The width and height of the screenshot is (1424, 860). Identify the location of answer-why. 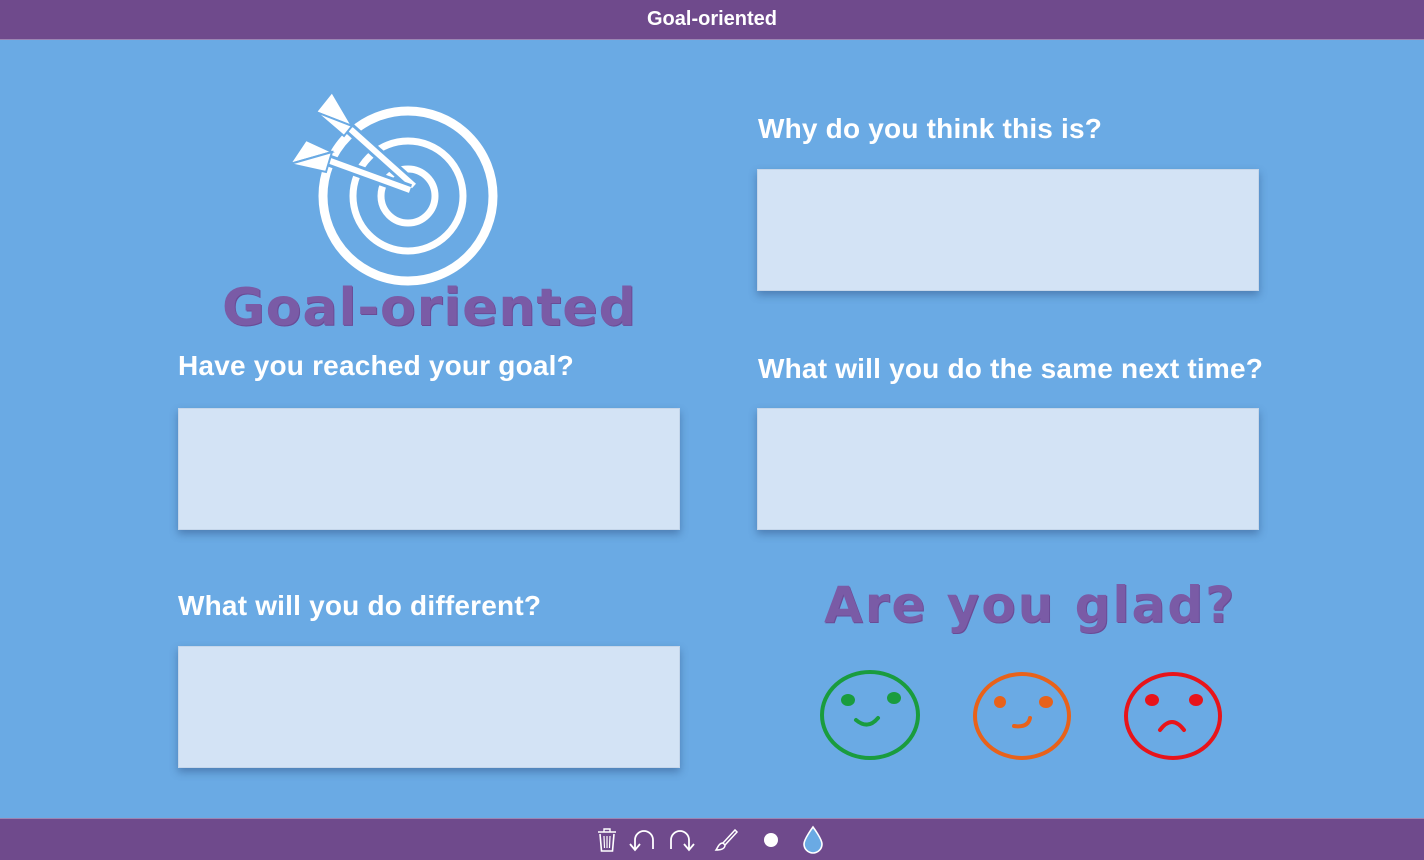
(1008, 230).